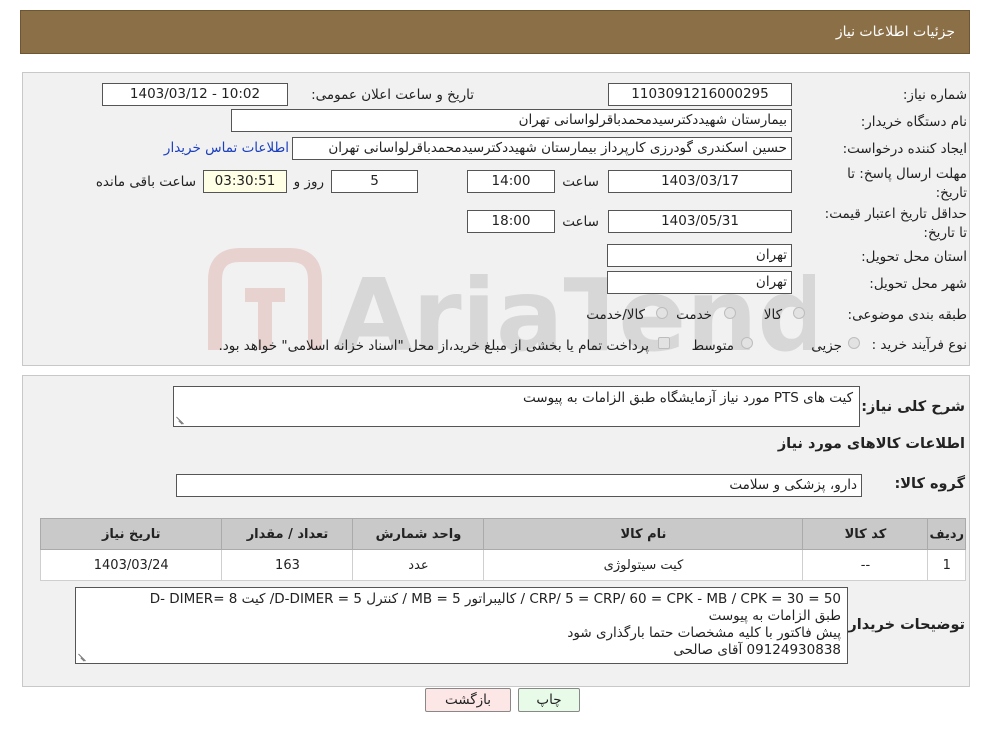 The height and width of the screenshot is (733, 985). What do you see at coordinates (871, 444) in the screenshot?
I see `goods-section-title: اطلاعات کالاهای مورد نیاز` at bounding box center [871, 444].